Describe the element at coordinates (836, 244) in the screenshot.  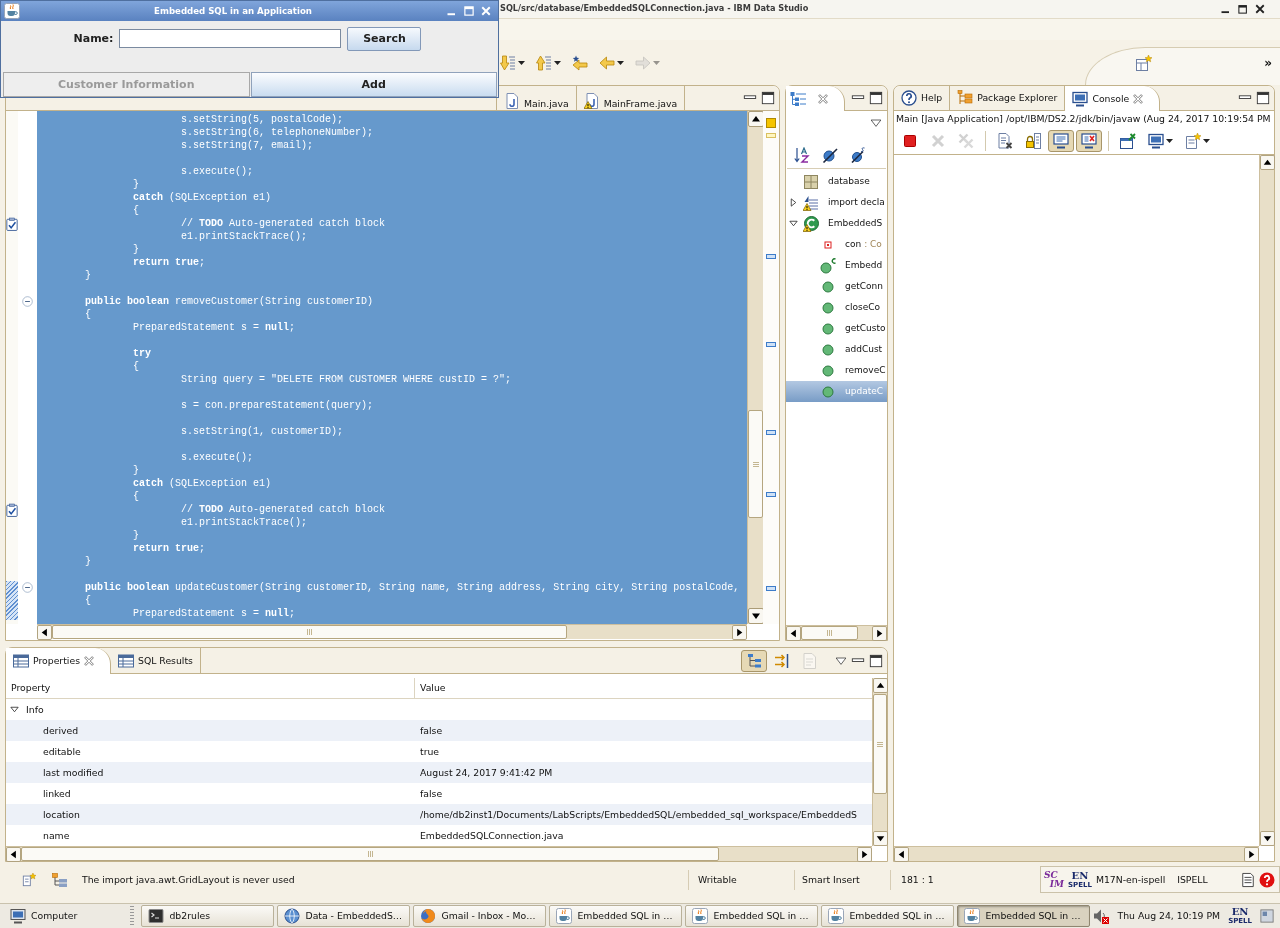
I see `tree-item: con : Co` at that location.